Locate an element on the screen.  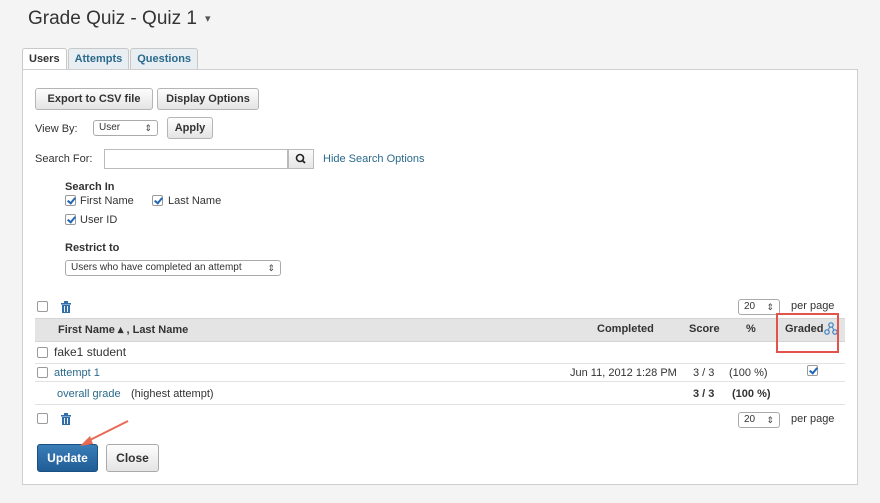
restrict-to-select: Users who have completed an attempt ⇕ is located at coordinates (173, 268).